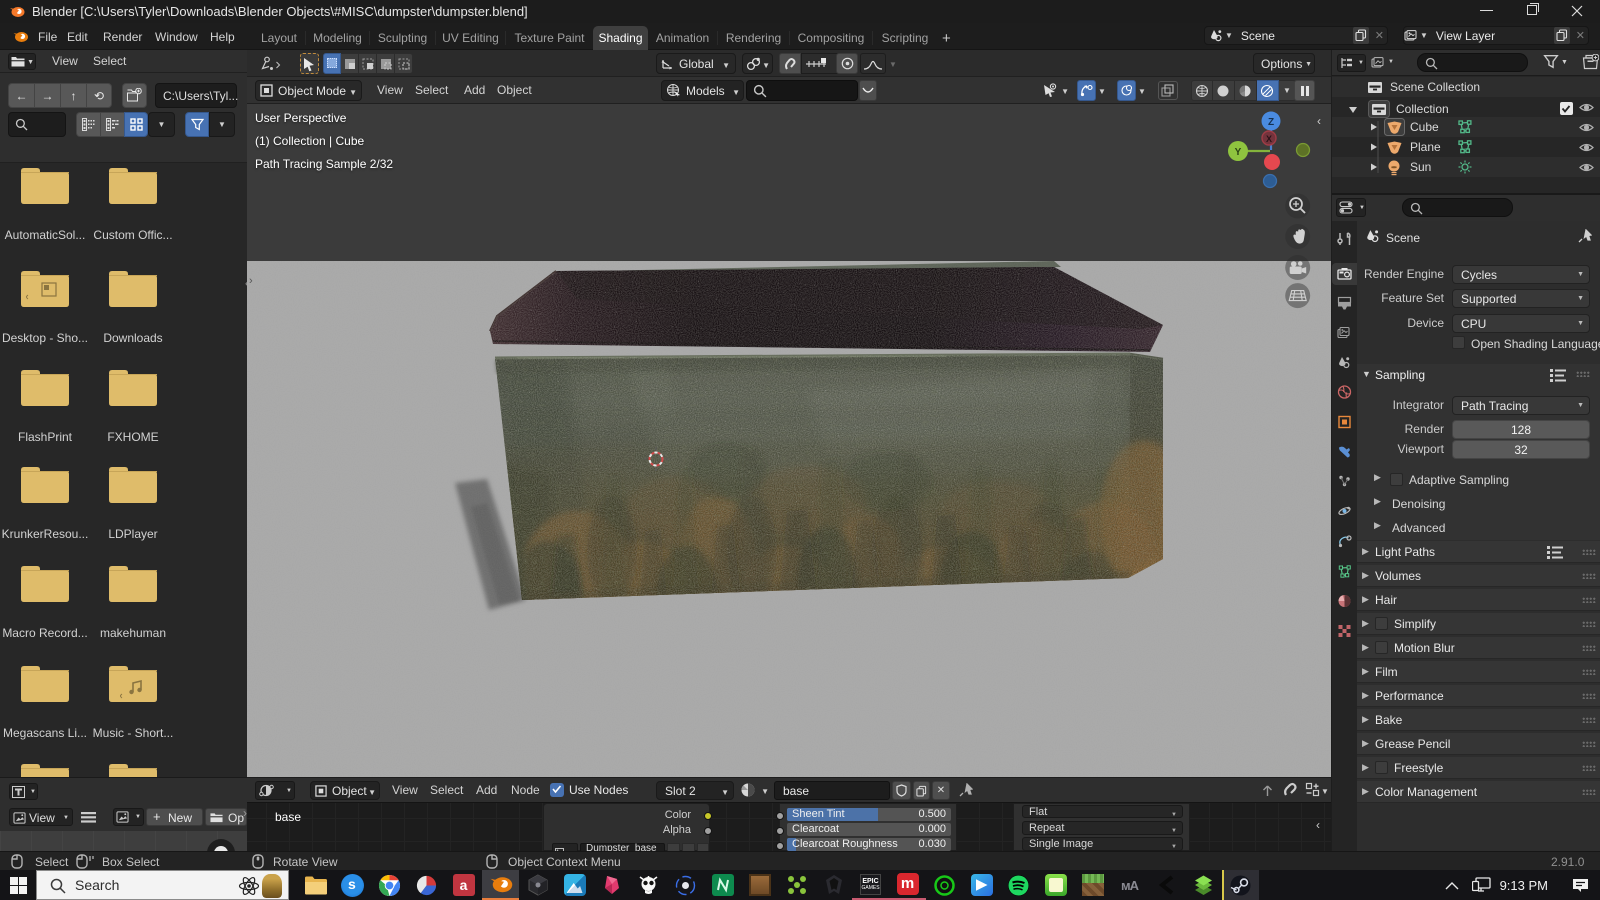  What do you see at coordinates (1422, 109) in the screenshot?
I see `svg-text: Collection` at bounding box center [1422, 109].